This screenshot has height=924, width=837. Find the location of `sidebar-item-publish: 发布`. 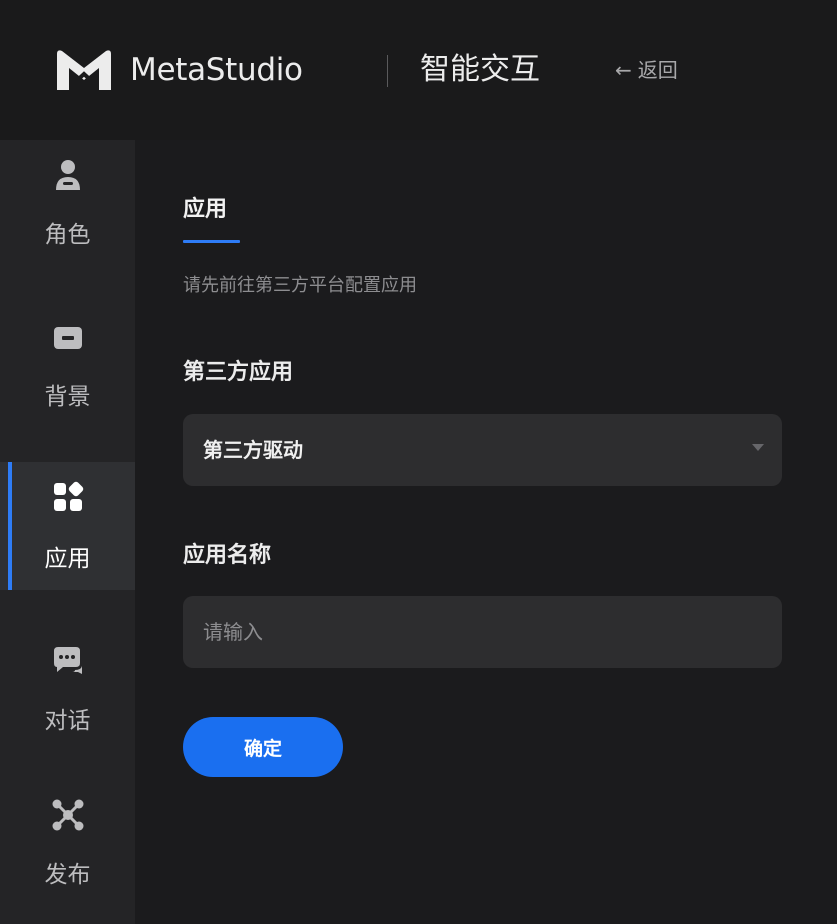

sidebar-item-publish: 发布 is located at coordinates (67, 842).